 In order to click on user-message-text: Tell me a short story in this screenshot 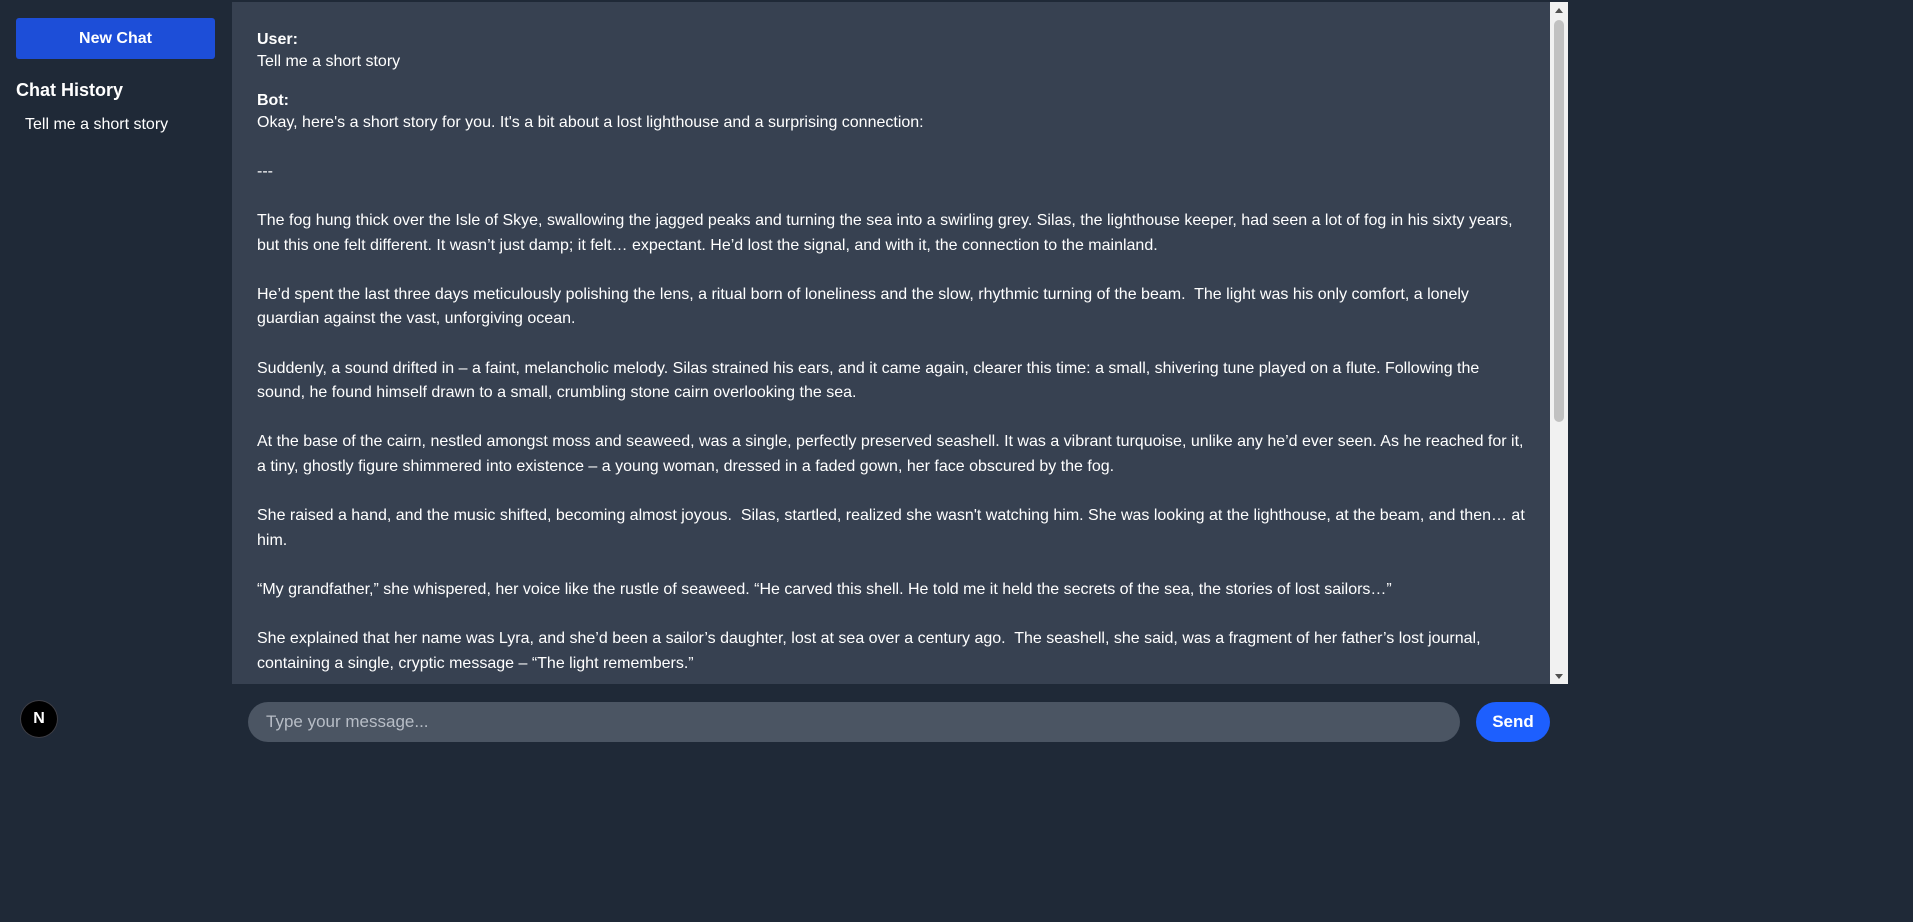, I will do `click(329, 61)`.